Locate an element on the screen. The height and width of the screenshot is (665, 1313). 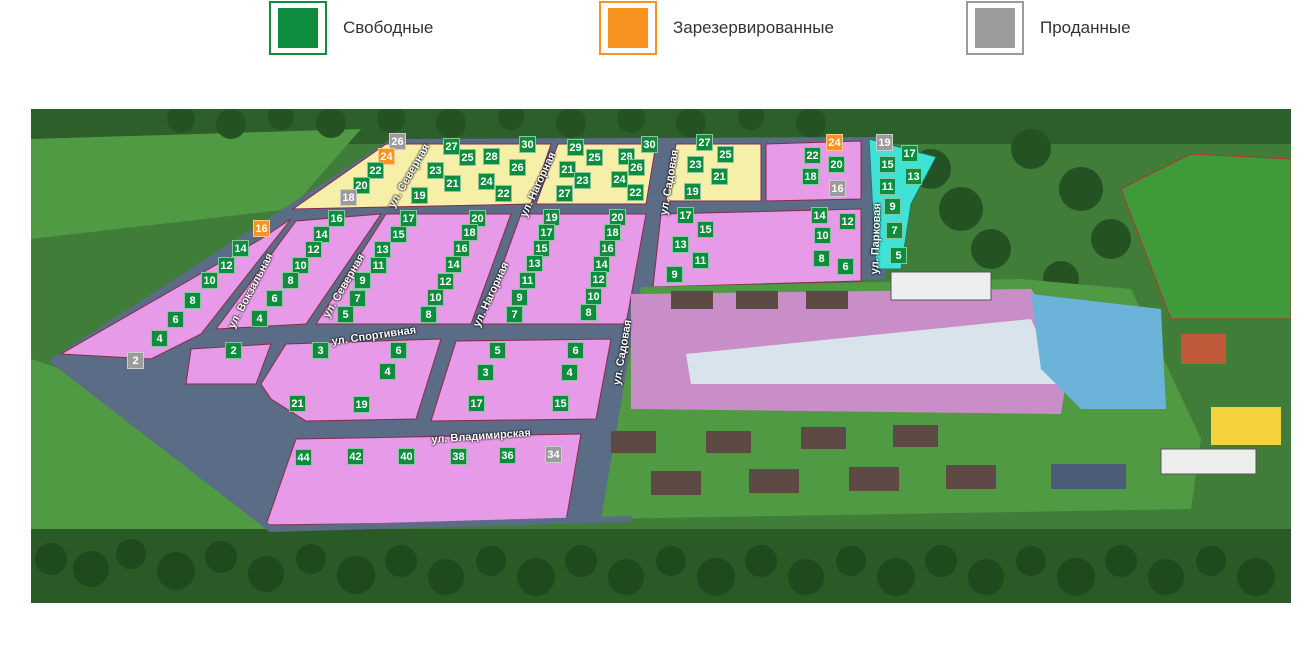
plot-marker-free: 40 is located at coordinates (406, 456).